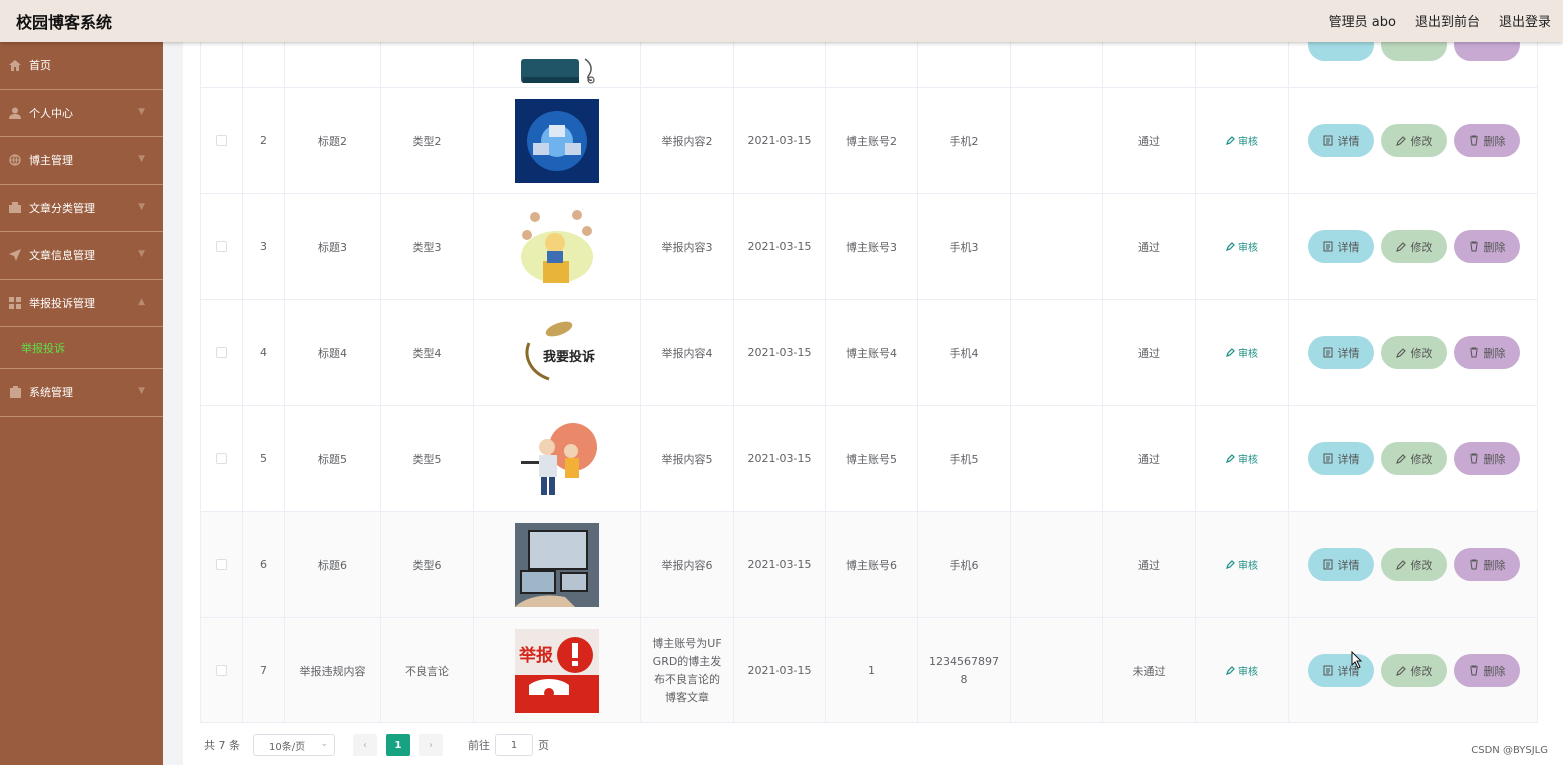 This screenshot has width=1563, height=765. Describe the element at coordinates (332, 565) in the screenshot. I see `title-cell: 标题6` at that location.